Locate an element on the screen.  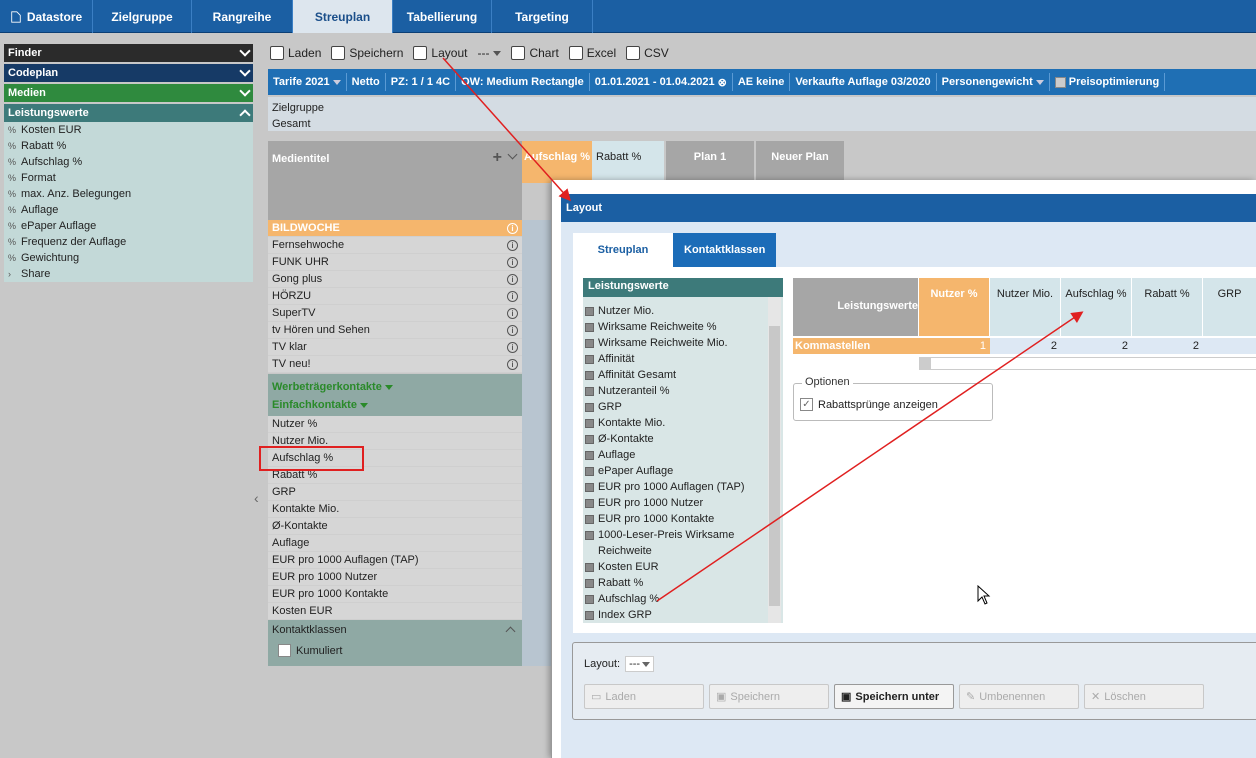
mouse-cursor-icon is located at coordinates (984, 595).